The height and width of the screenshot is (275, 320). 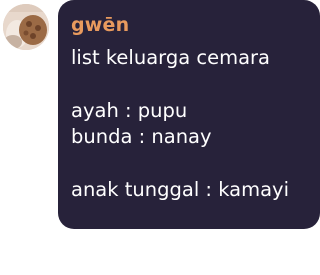 What do you see at coordinates (170, 57) in the screenshot?
I see `message-line: list keluarga cemara` at bounding box center [170, 57].